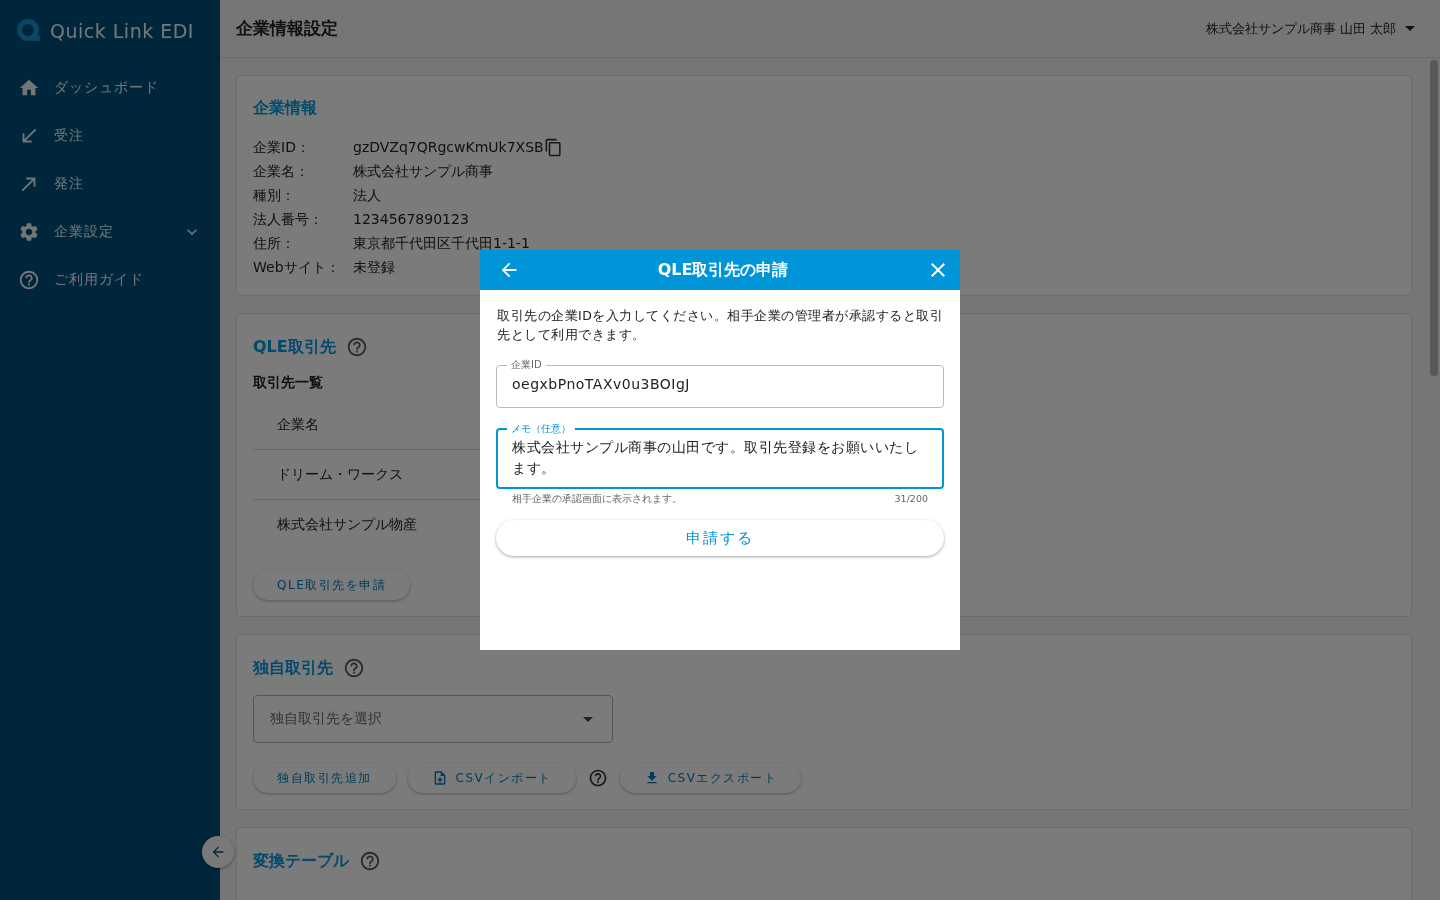 The width and height of the screenshot is (1440, 900). I want to click on input-field: メモ（任意） 株式会社サンプル商事の山田です。取引先登録をお願いいたします。, so click(720, 455).